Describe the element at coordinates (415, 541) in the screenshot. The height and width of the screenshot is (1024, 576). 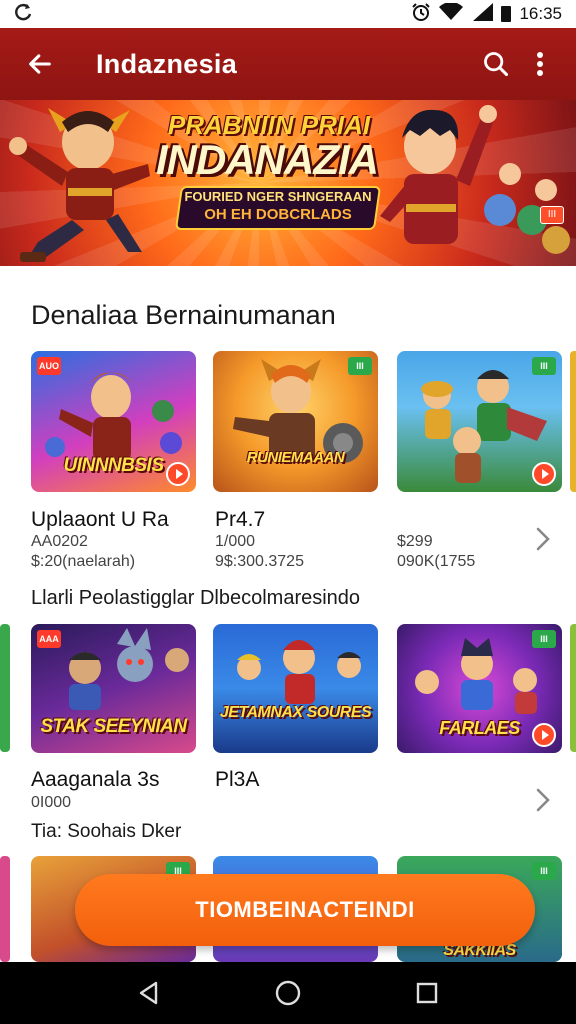
I see `game-meta: $299` at that location.